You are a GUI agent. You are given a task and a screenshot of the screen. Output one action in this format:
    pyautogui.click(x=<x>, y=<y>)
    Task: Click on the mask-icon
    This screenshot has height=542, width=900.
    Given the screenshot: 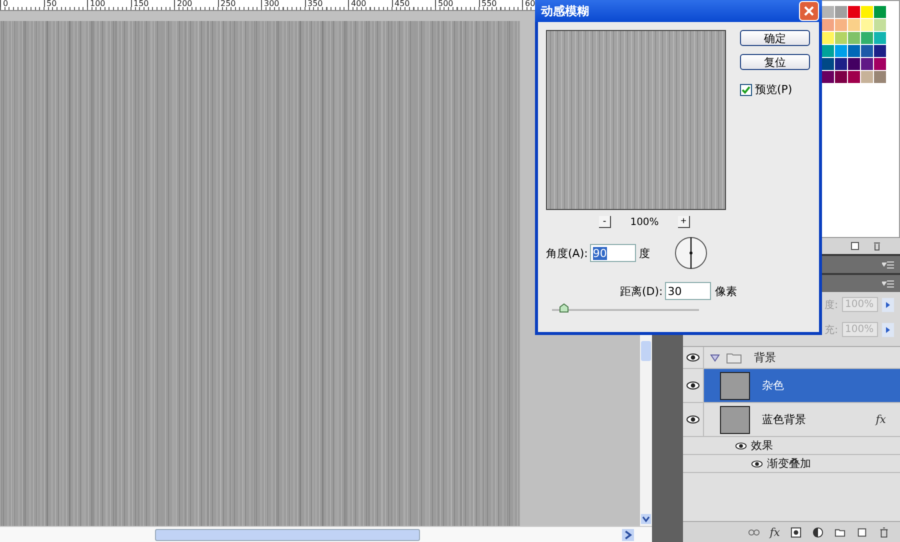 What is the action you would take?
    pyautogui.click(x=796, y=532)
    